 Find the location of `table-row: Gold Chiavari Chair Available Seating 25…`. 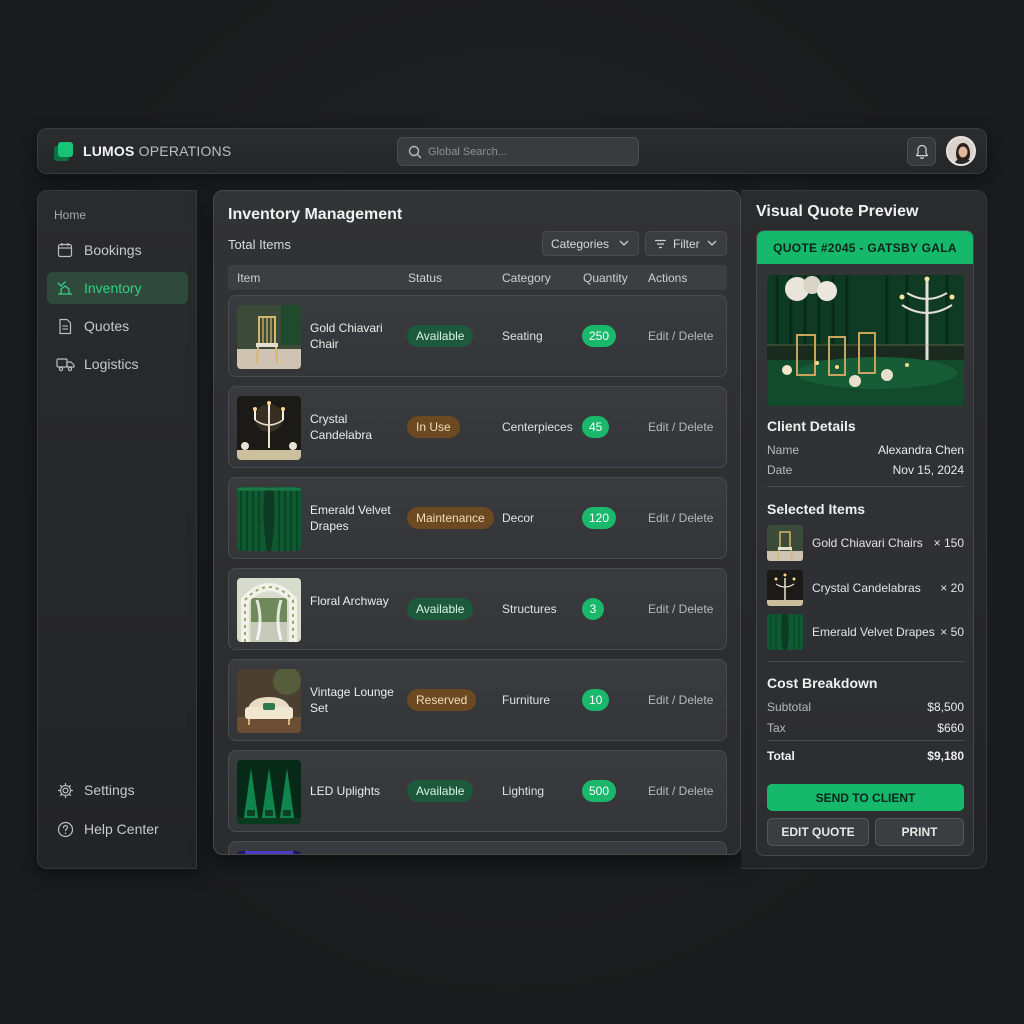

table-row: Gold Chiavari Chair Available Seating 25… is located at coordinates (477, 336).